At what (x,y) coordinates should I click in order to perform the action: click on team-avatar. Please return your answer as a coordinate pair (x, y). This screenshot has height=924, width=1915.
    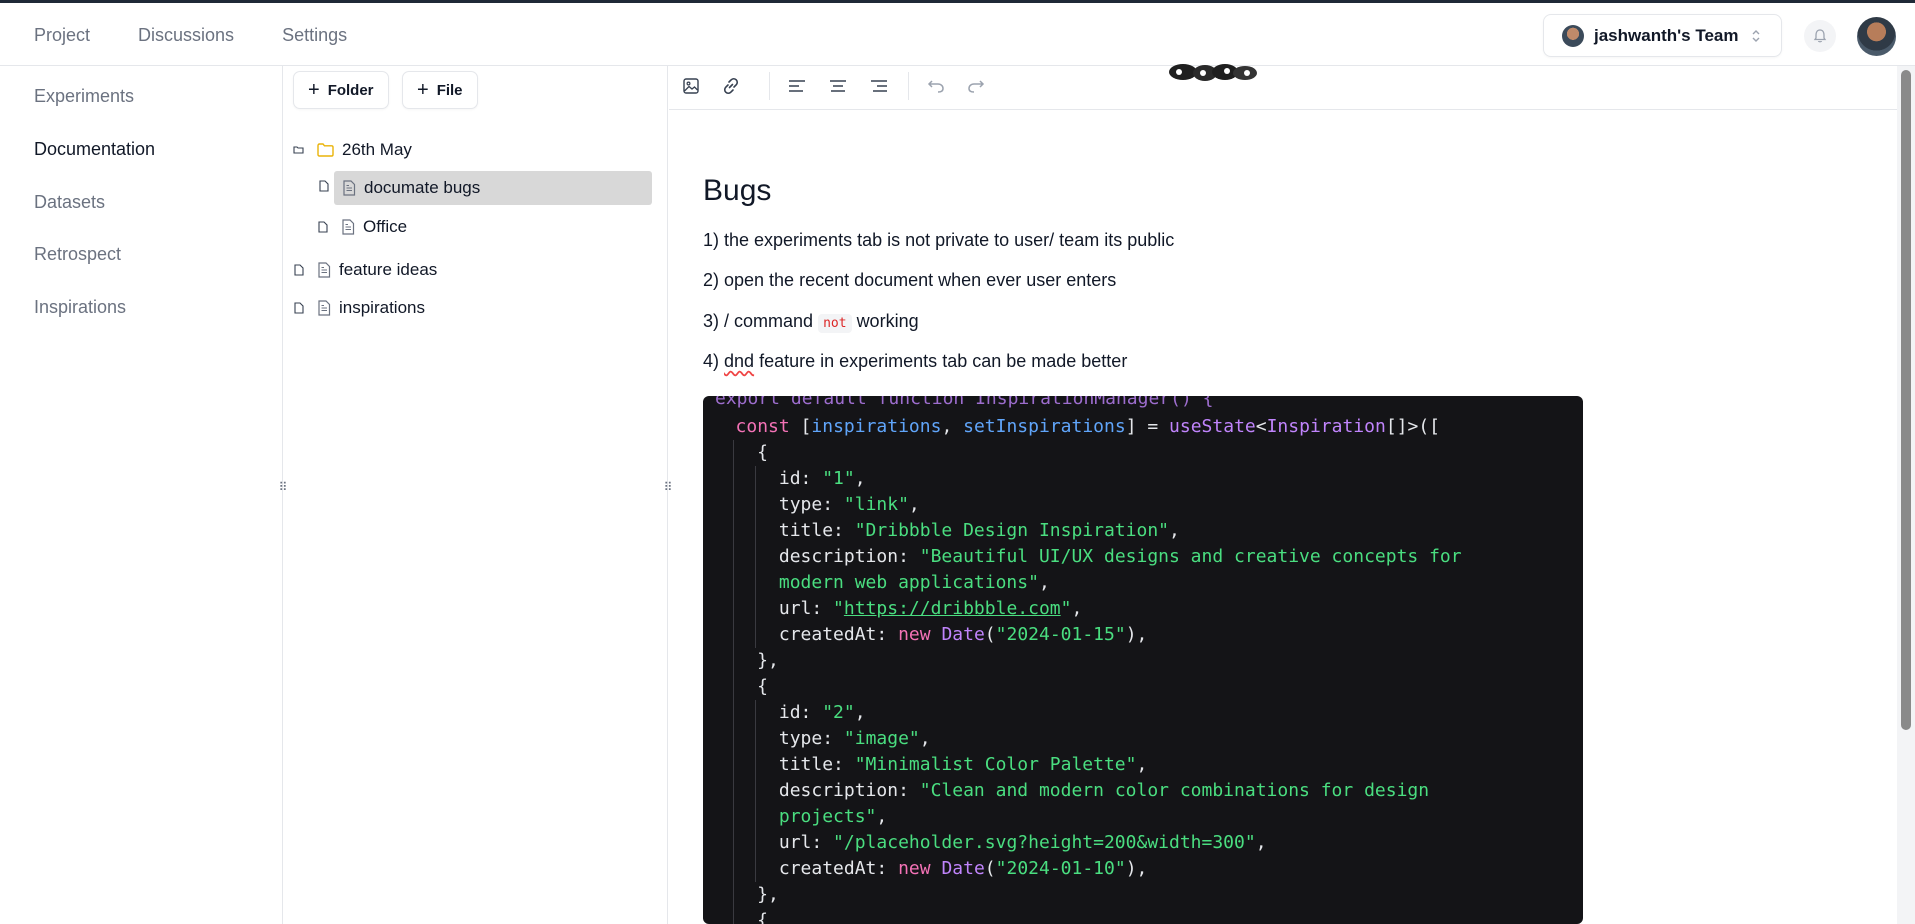
    Looking at the image, I should click on (1573, 35).